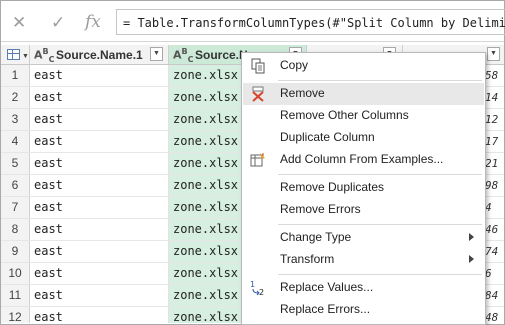  What do you see at coordinates (58, 23) in the screenshot?
I see `check-icon: ✓` at bounding box center [58, 23].